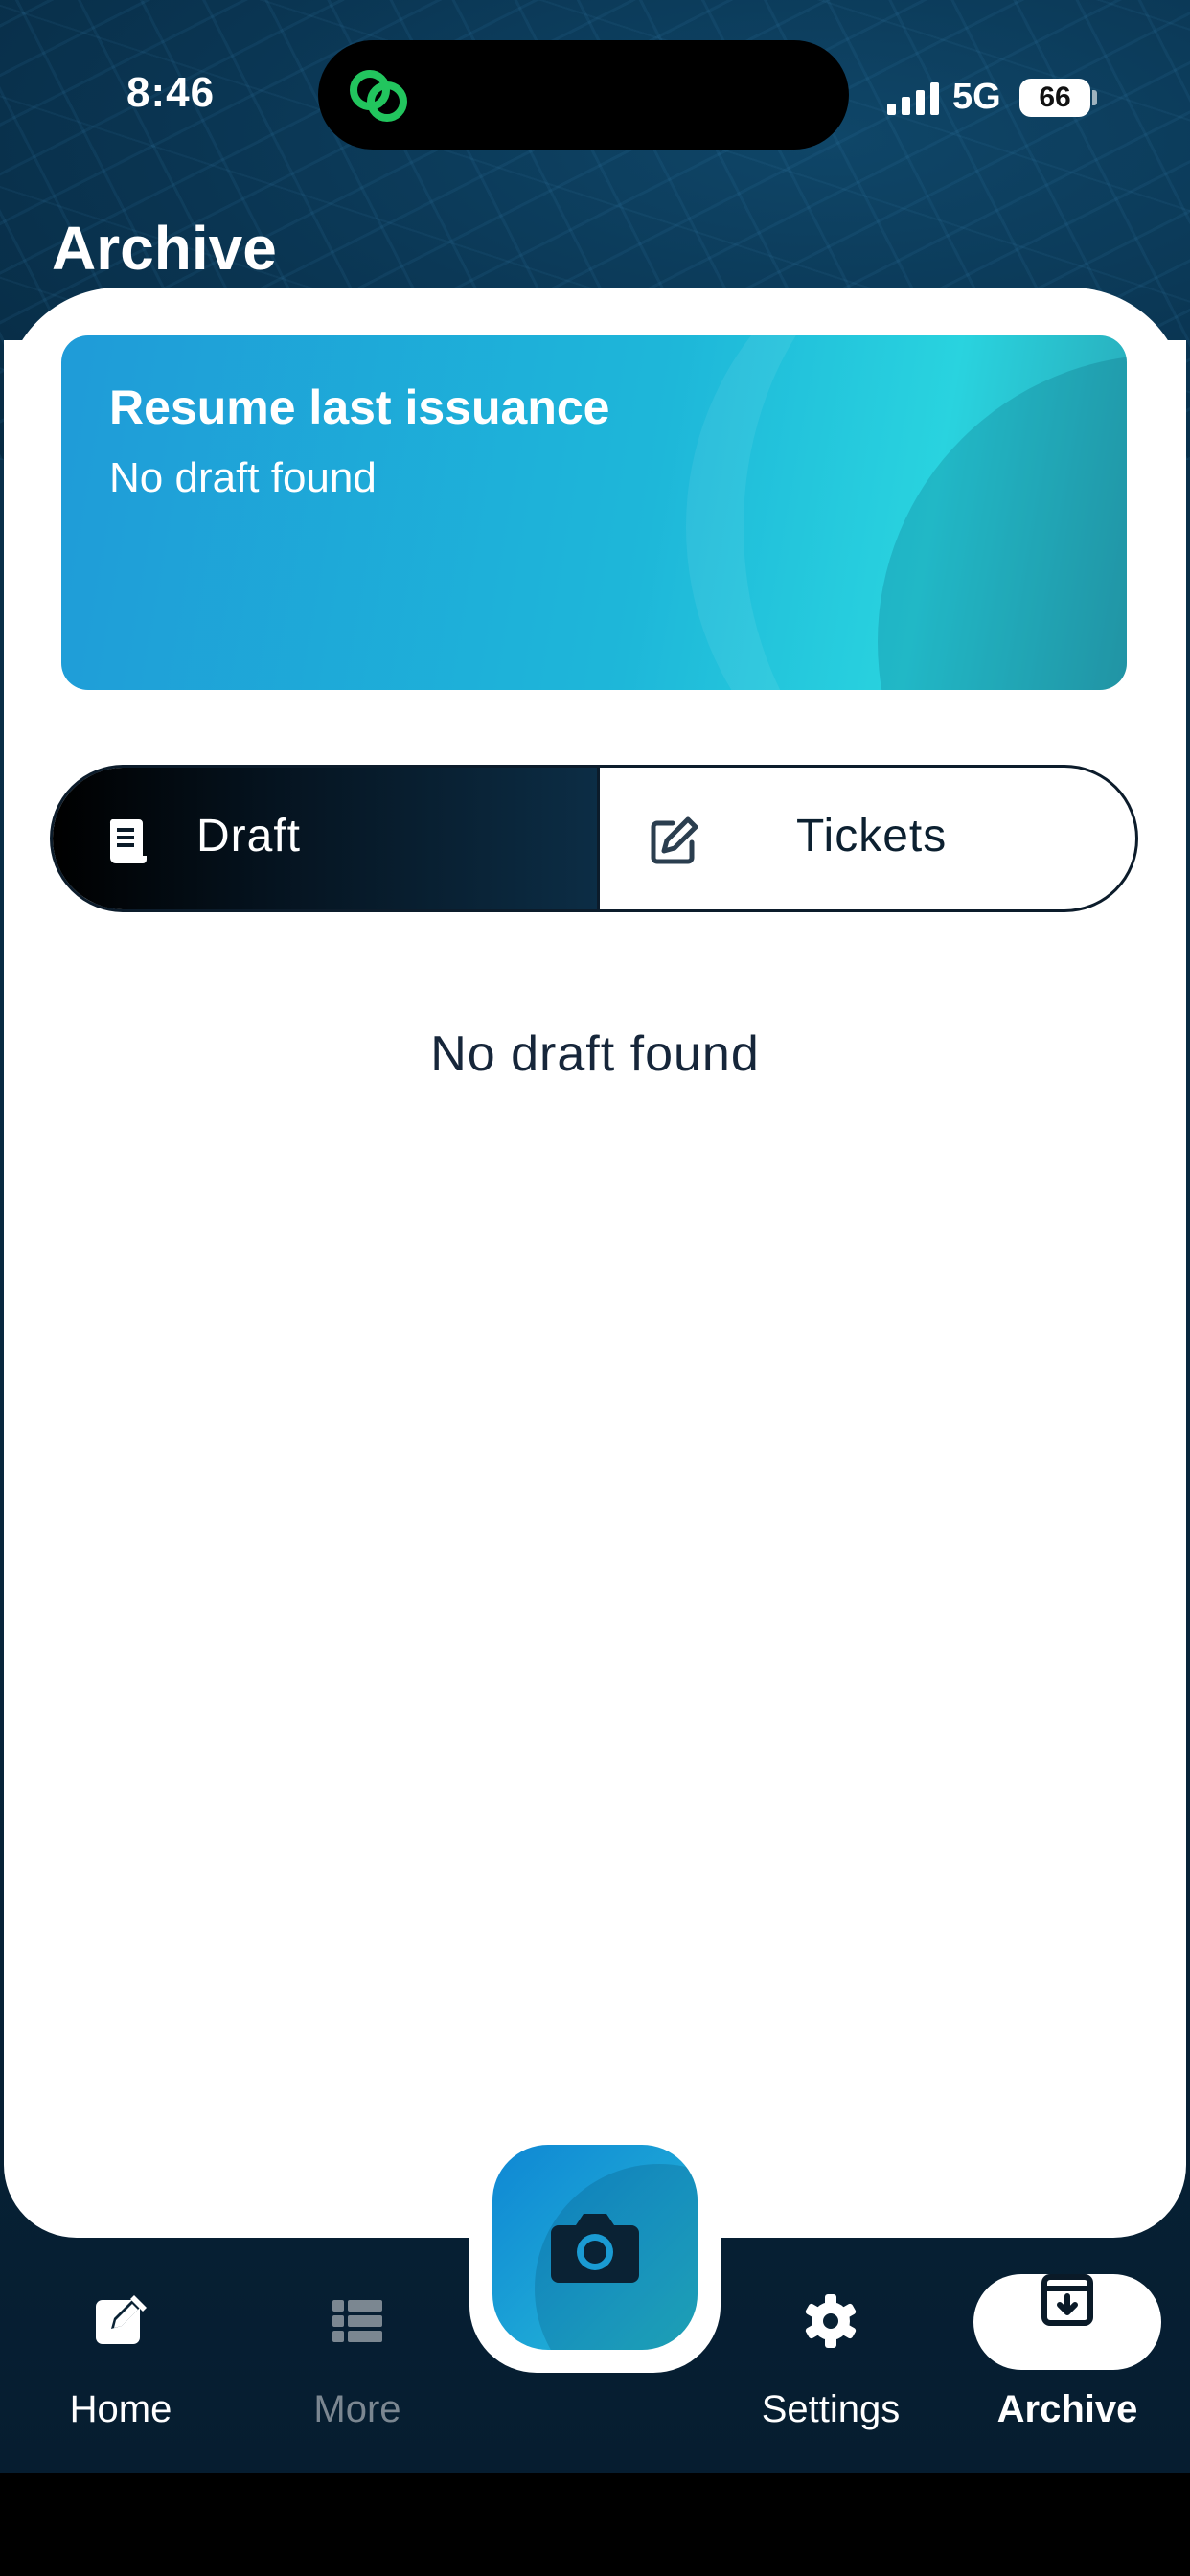 This screenshot has height=2576, width=1190. I want to click on resume-card-title: Resume last issuance, so click(359, 407).